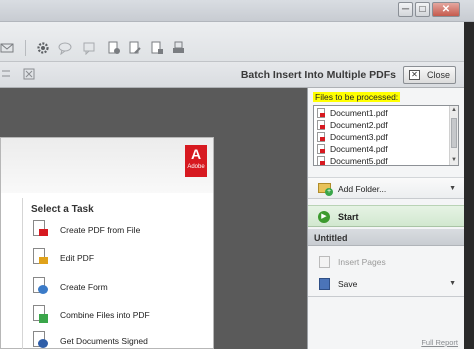 Image resolution: width=474 pixels, height=349 pixels. What do you see at coordinates (107, 165) in the screenshot?
I see `welcome-card-header` at bounding box center [107, 165].